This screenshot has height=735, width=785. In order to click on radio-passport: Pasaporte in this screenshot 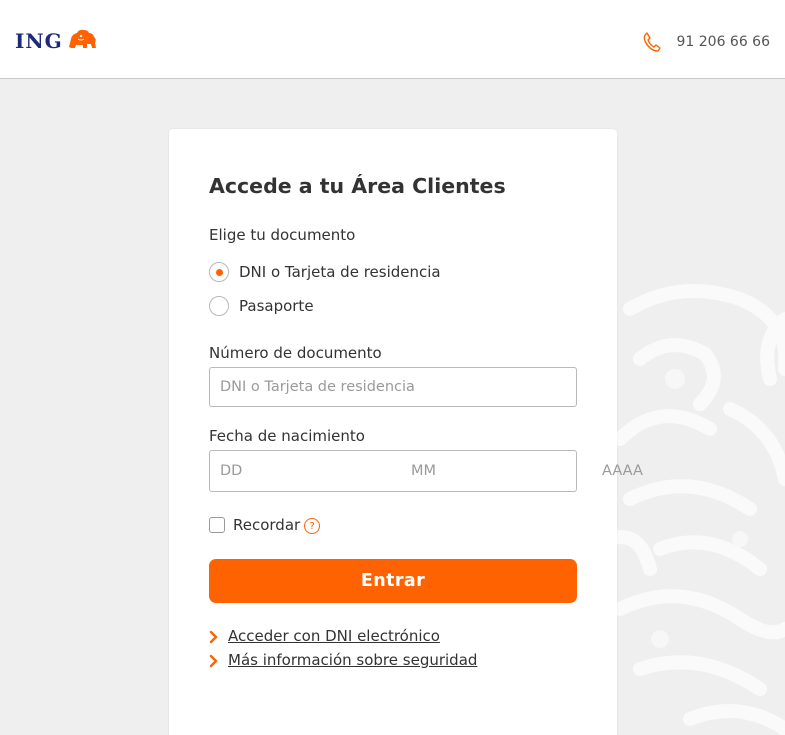, I will do `click(261, 306)`.